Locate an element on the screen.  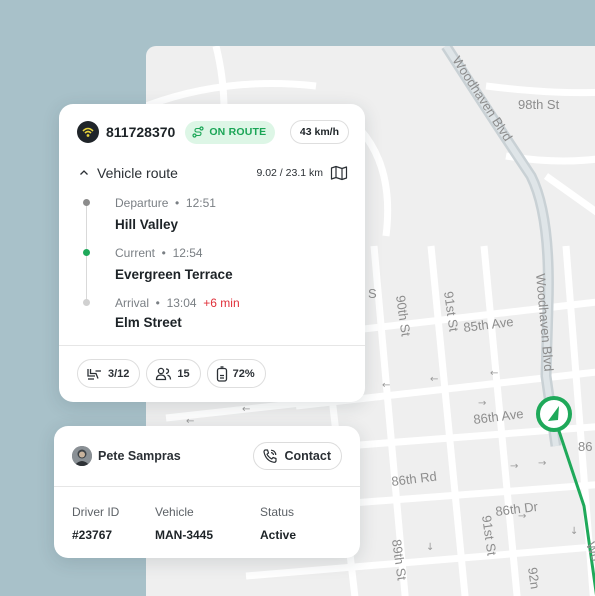
field-label: Status is located at coordinates (277, 512).